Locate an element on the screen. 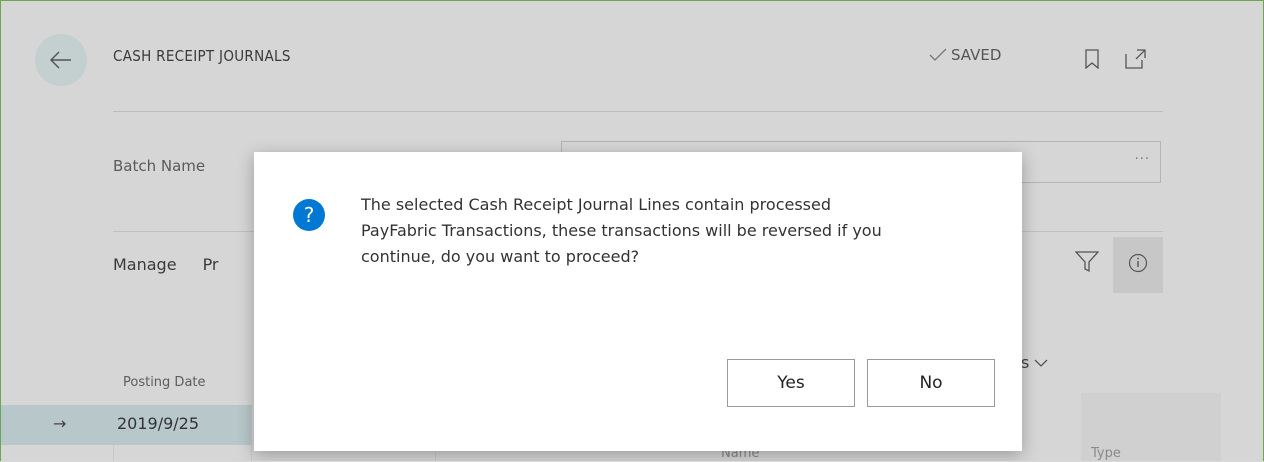  info-pane-toggle is located at coordinates (1138, 265).